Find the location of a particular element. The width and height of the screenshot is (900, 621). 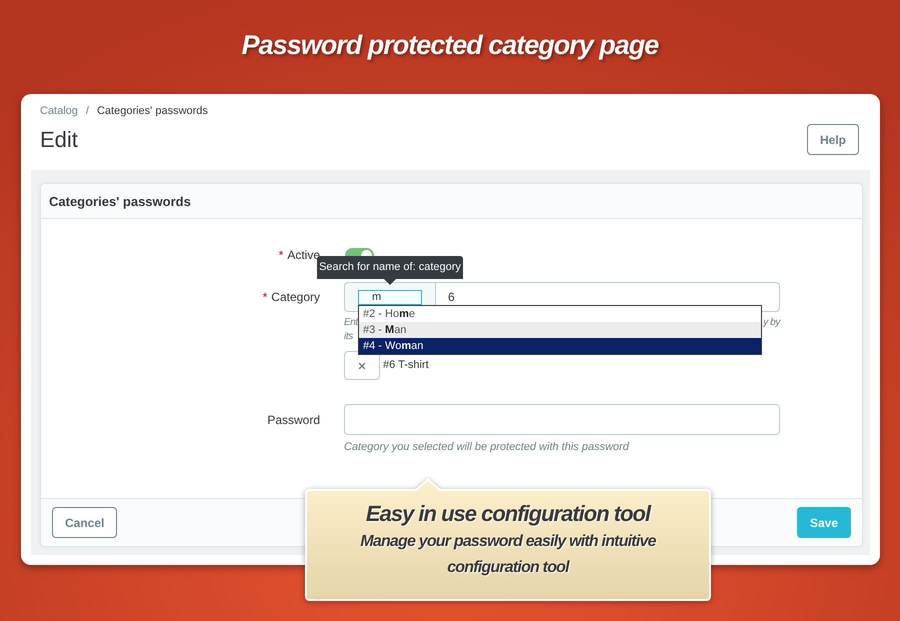

help-text: Ent is located at coordinates (351, 323).